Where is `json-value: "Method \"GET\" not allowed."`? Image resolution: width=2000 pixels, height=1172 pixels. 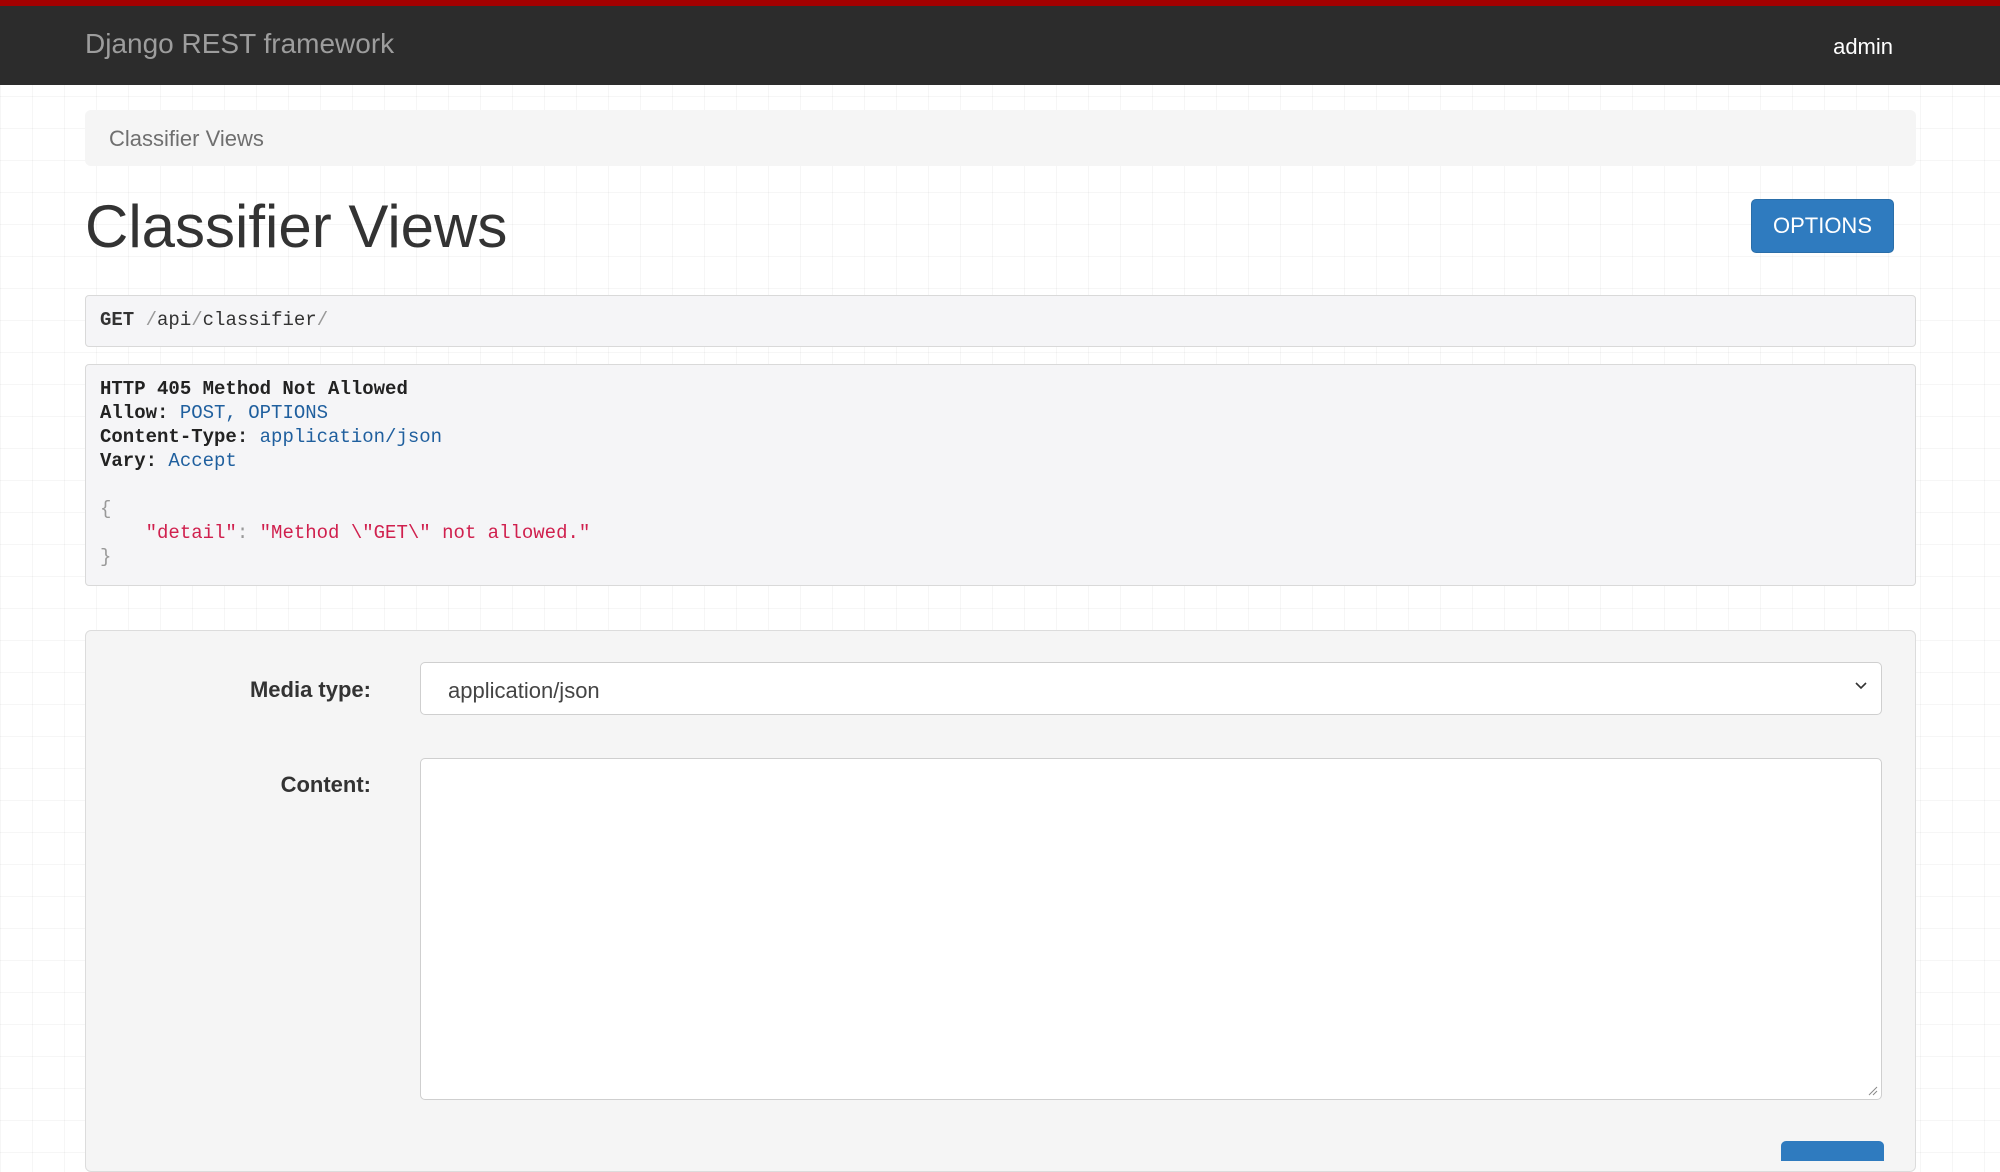 json-value: "Method \"GET\" not allowed." is located at coordinates (425, 533).